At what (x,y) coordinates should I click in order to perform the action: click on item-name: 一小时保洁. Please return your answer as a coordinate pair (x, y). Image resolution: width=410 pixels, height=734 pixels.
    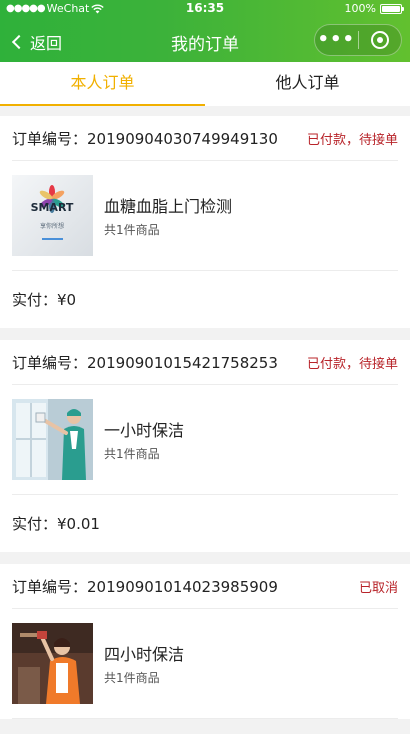
    Looking at the image, I should click on (144, 430).